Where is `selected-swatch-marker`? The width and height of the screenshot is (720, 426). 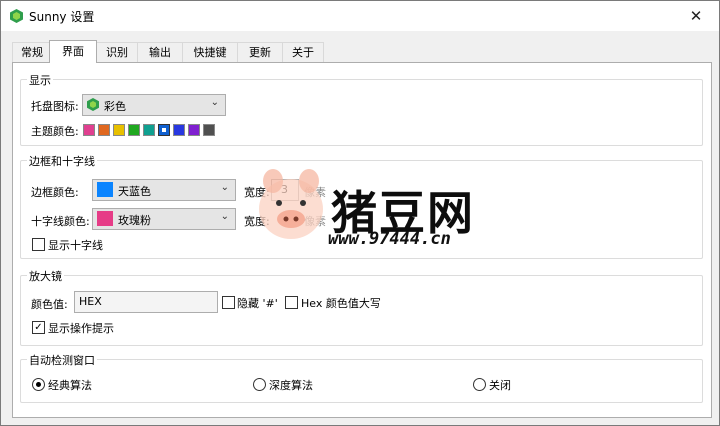
selected-swatch-marker is located at coordinates (164, 130).